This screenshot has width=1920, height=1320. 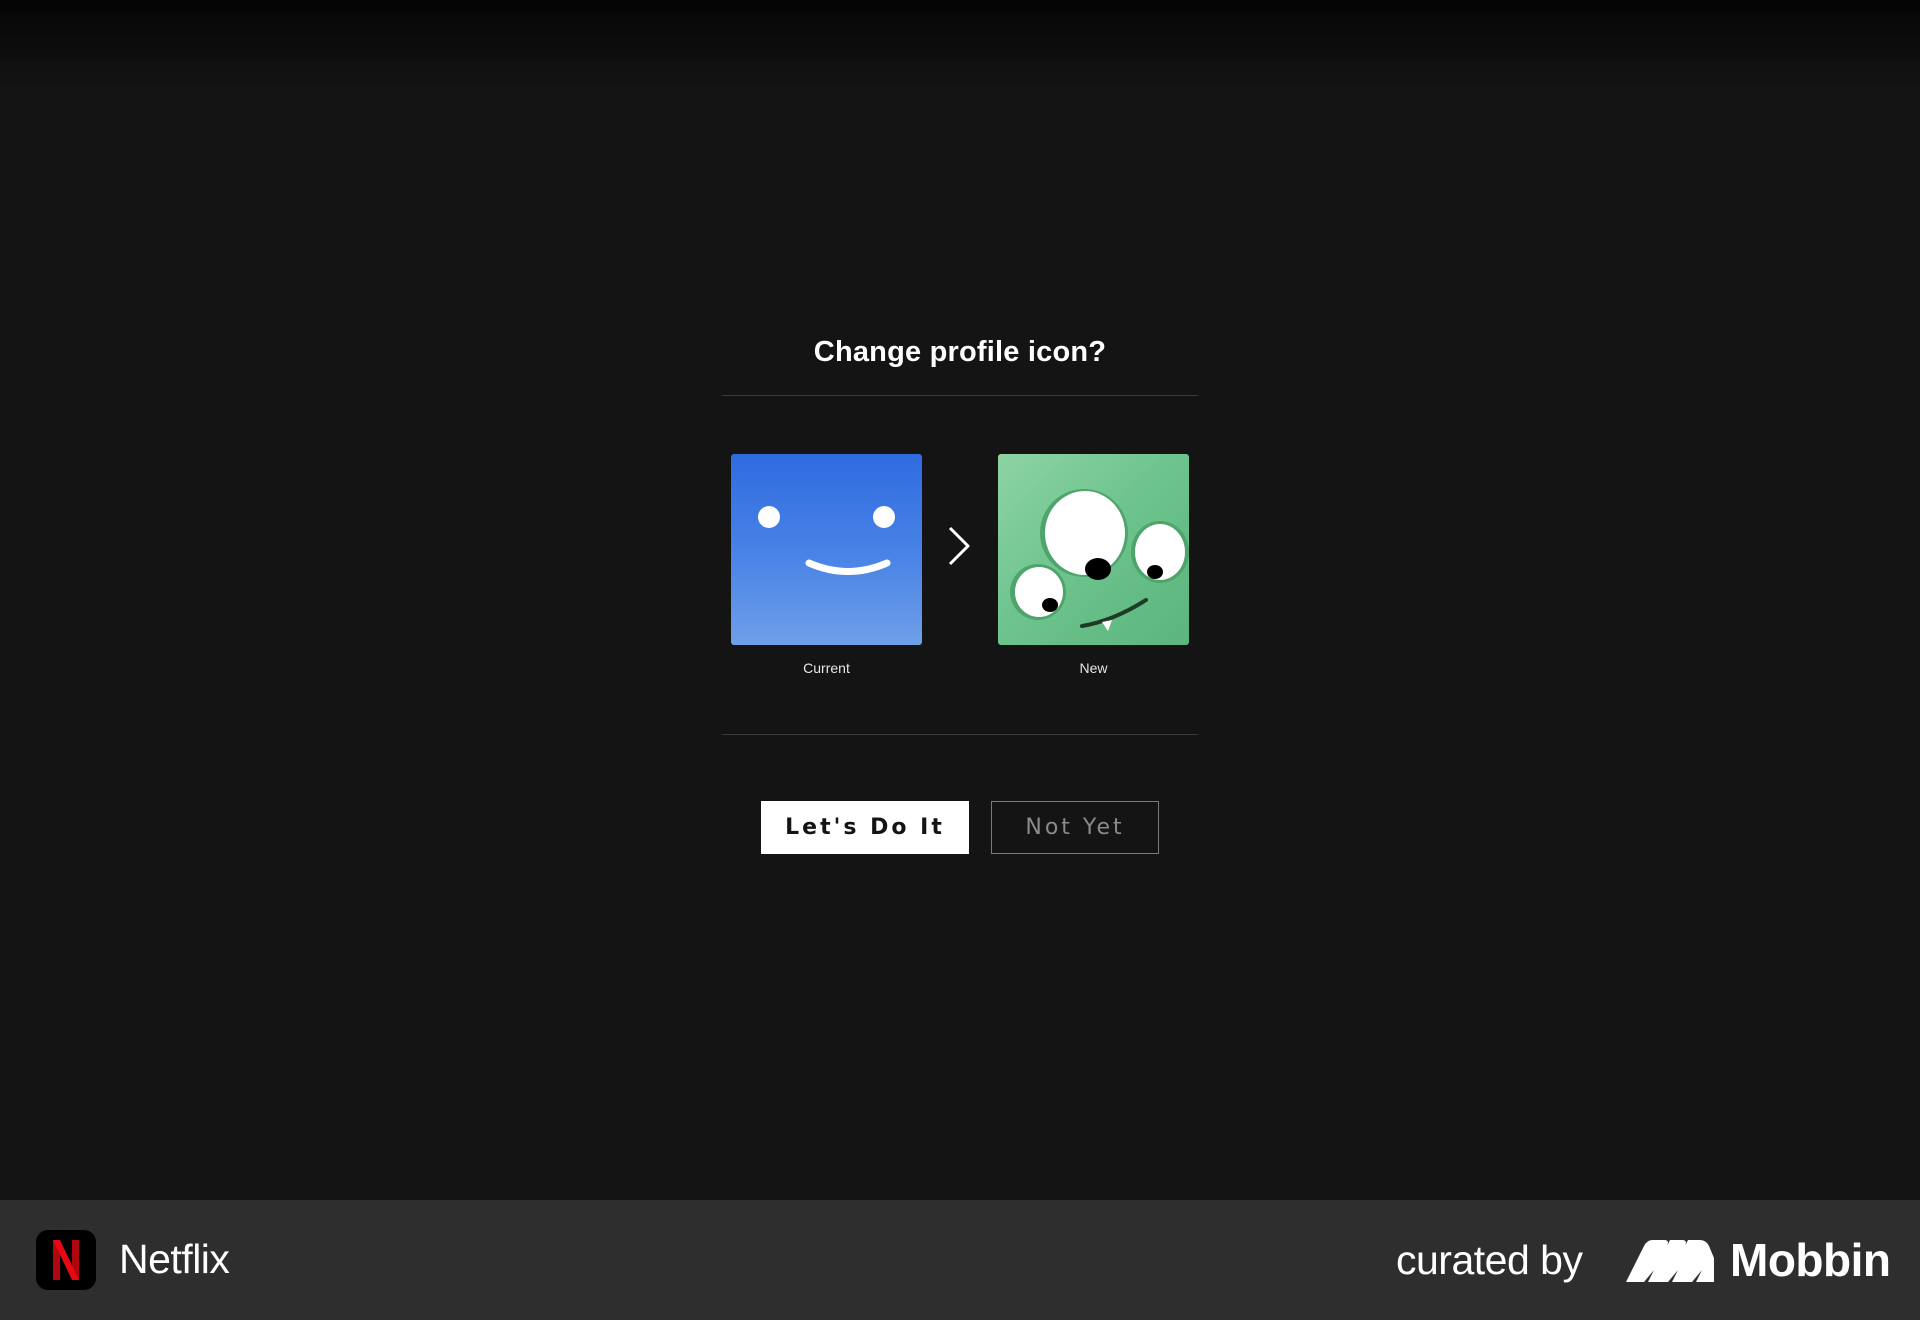 What do you see at coordinates (1093, 668) in the screenshot?
I see `new-avatar-caption: New` at bounding box center [1093, 668].